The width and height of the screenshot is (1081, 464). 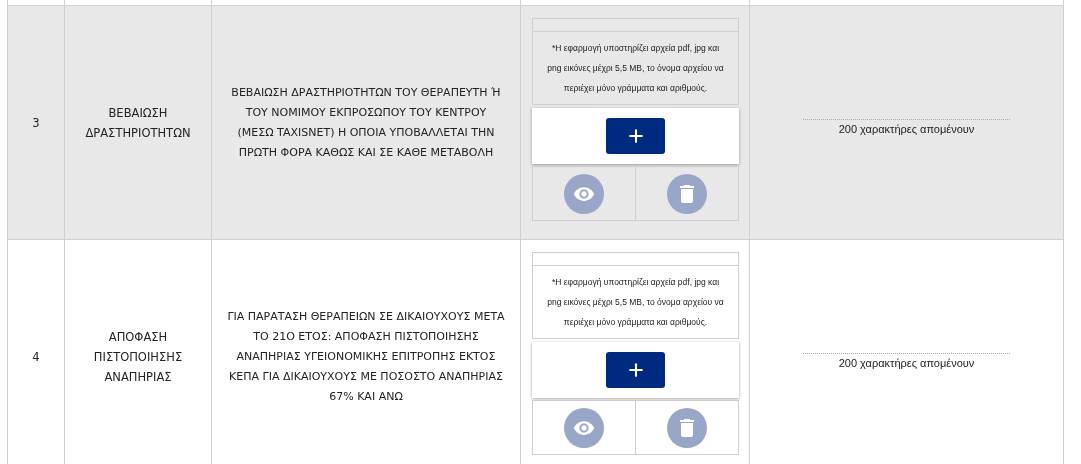 What do you see at coordinates (138, 123) in the screenshot?
I see `document-title: ΒΕΒΑΙΩΣΗ ΔΡΑΣΤΗΡΙΟΤΗΤΩΝ` at bounding box center [138, 123].